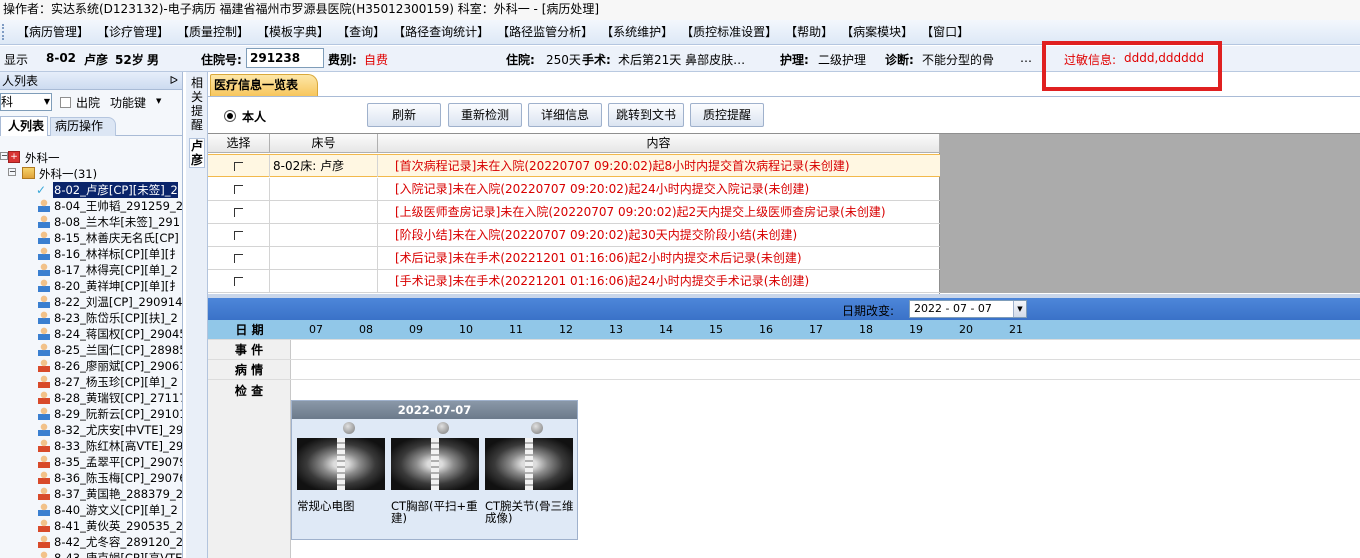 The width and height of the screenshot is (1360, 558). I want to click on pin-icon: ᐅ, so click(174, 81).